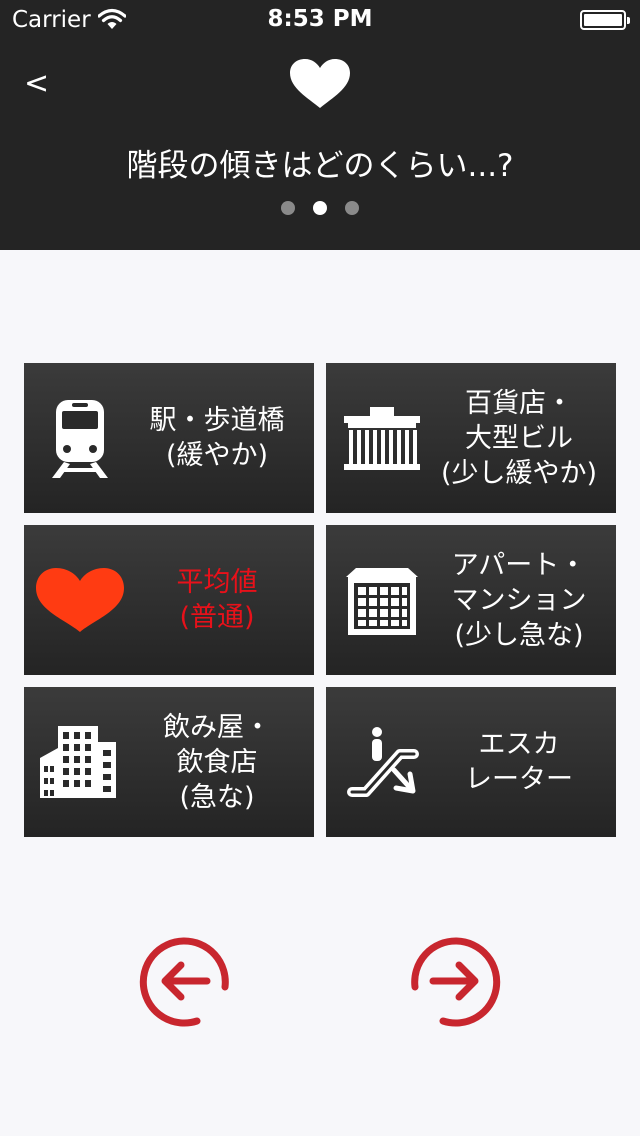 The image size is (640, 1136). What do you see at coordinates (169, 600) in the screenshot?
I see `option-average-button: 平均値 (普通)` at bounding box center [169, 600].